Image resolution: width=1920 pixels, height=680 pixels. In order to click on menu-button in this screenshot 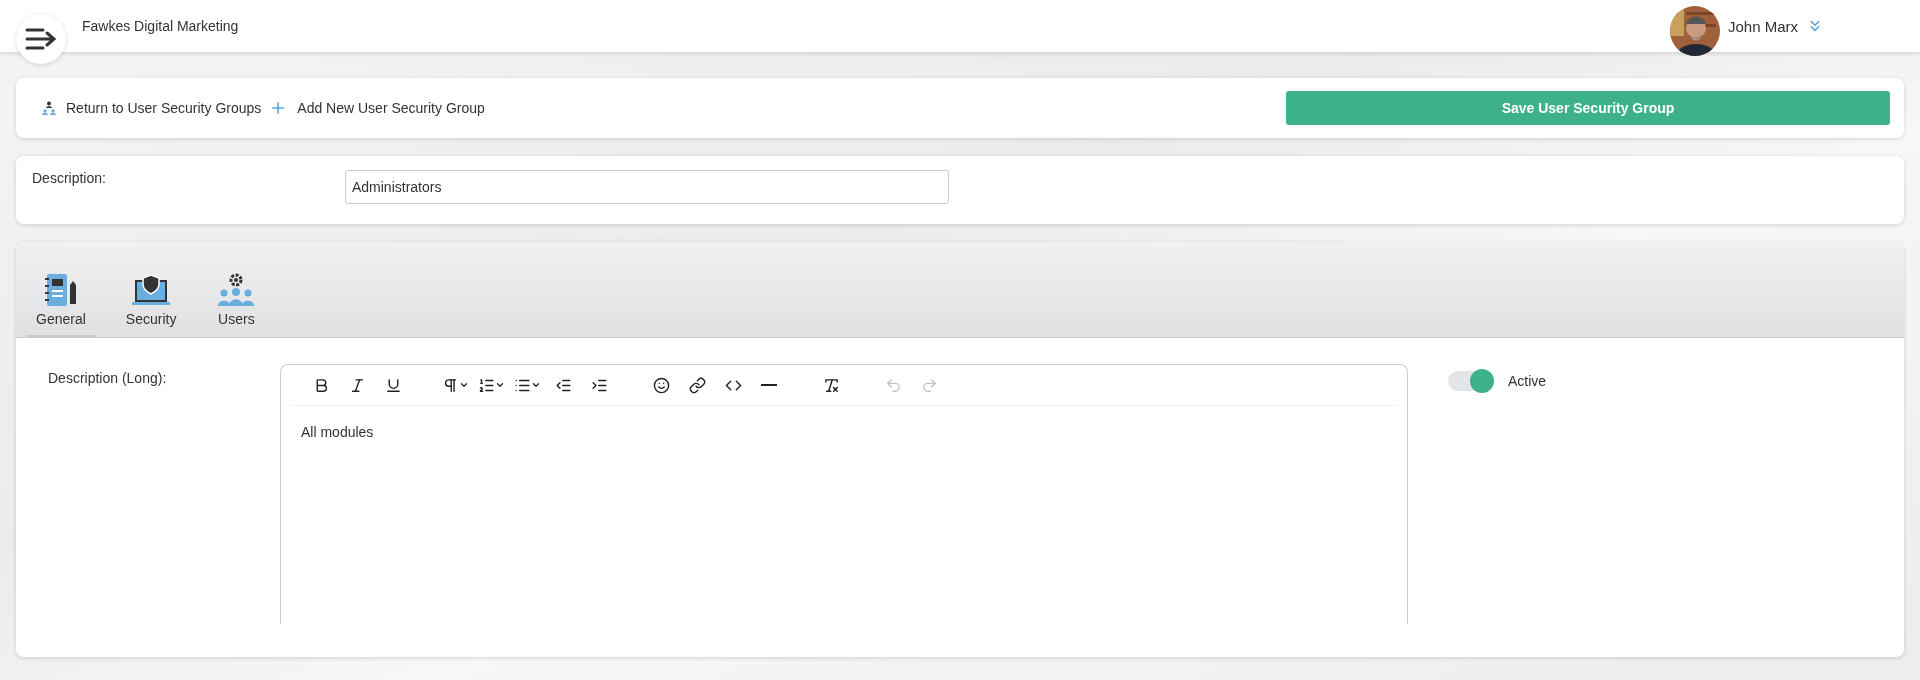, I will do `click(41, 39)`.